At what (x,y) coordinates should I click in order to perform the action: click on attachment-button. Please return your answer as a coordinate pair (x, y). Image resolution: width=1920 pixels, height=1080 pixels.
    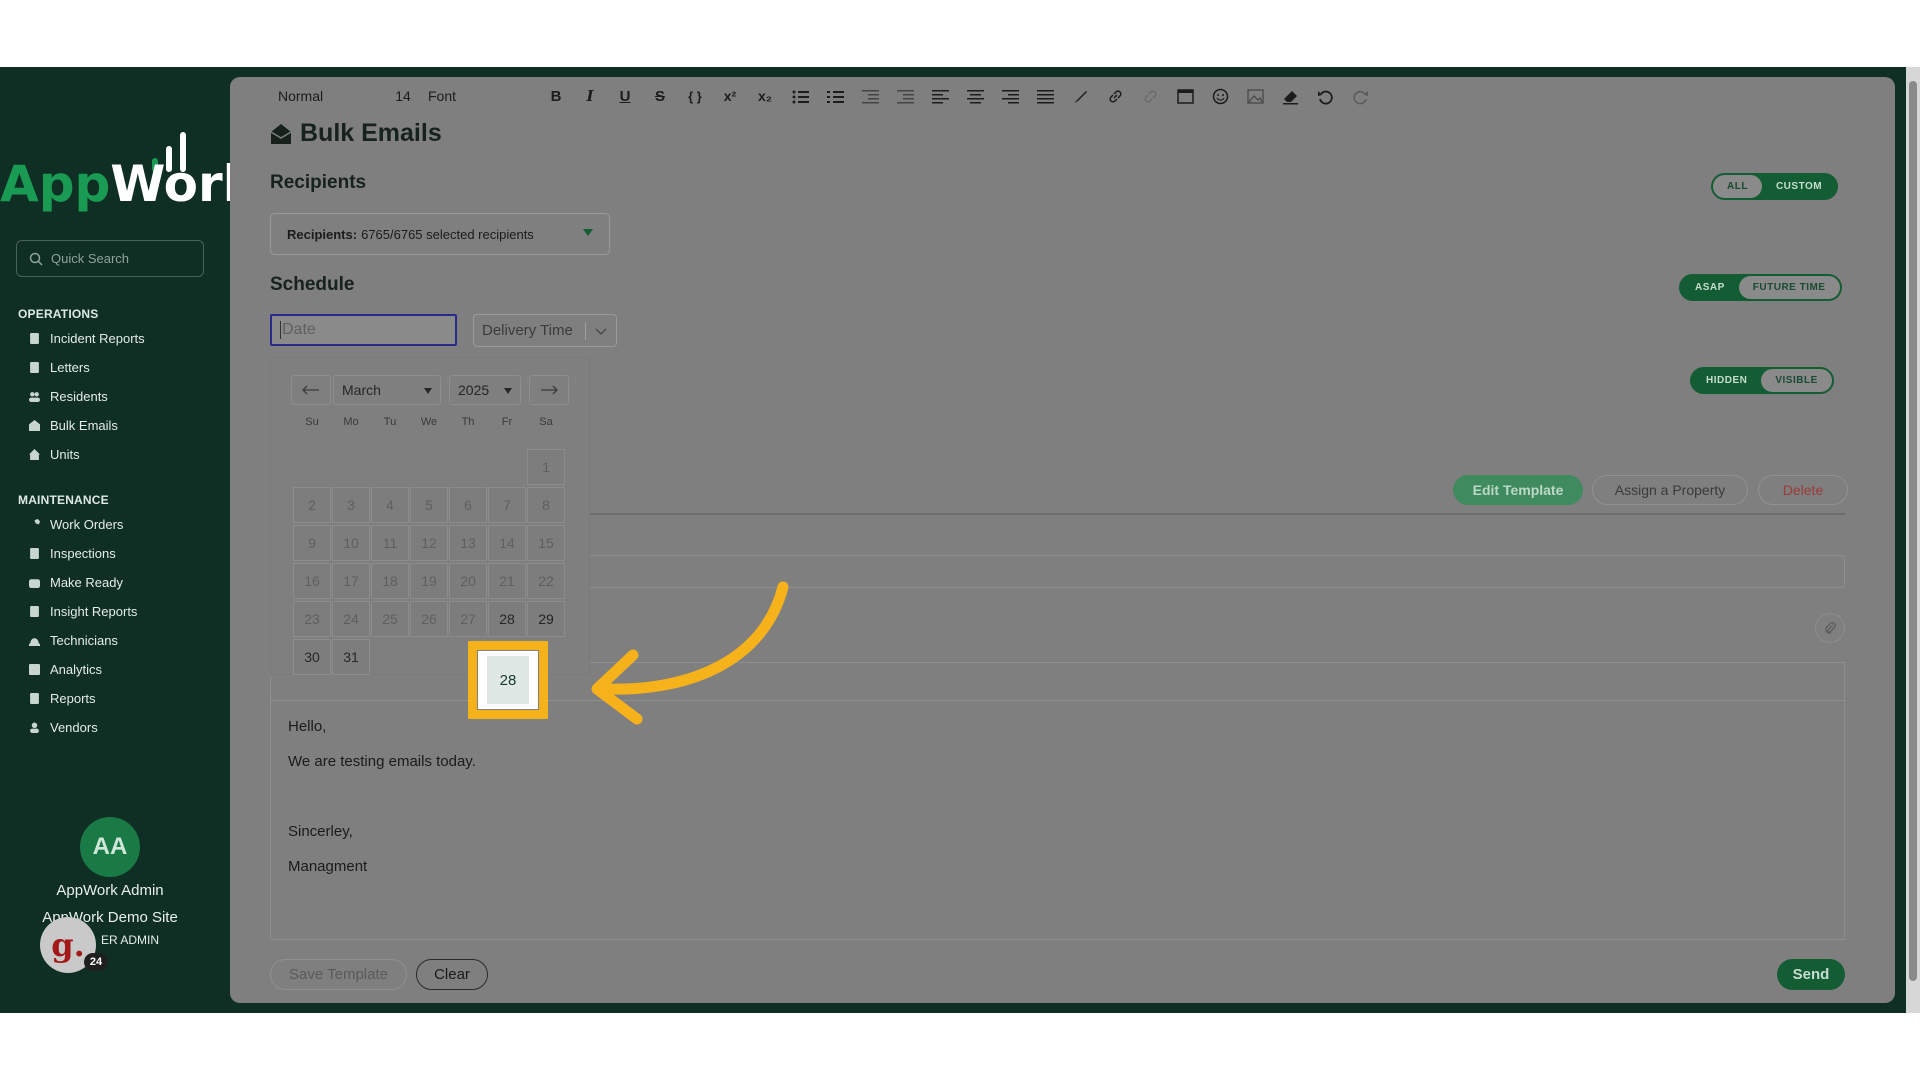
    Looking at the image, I should click on (1830, 628).